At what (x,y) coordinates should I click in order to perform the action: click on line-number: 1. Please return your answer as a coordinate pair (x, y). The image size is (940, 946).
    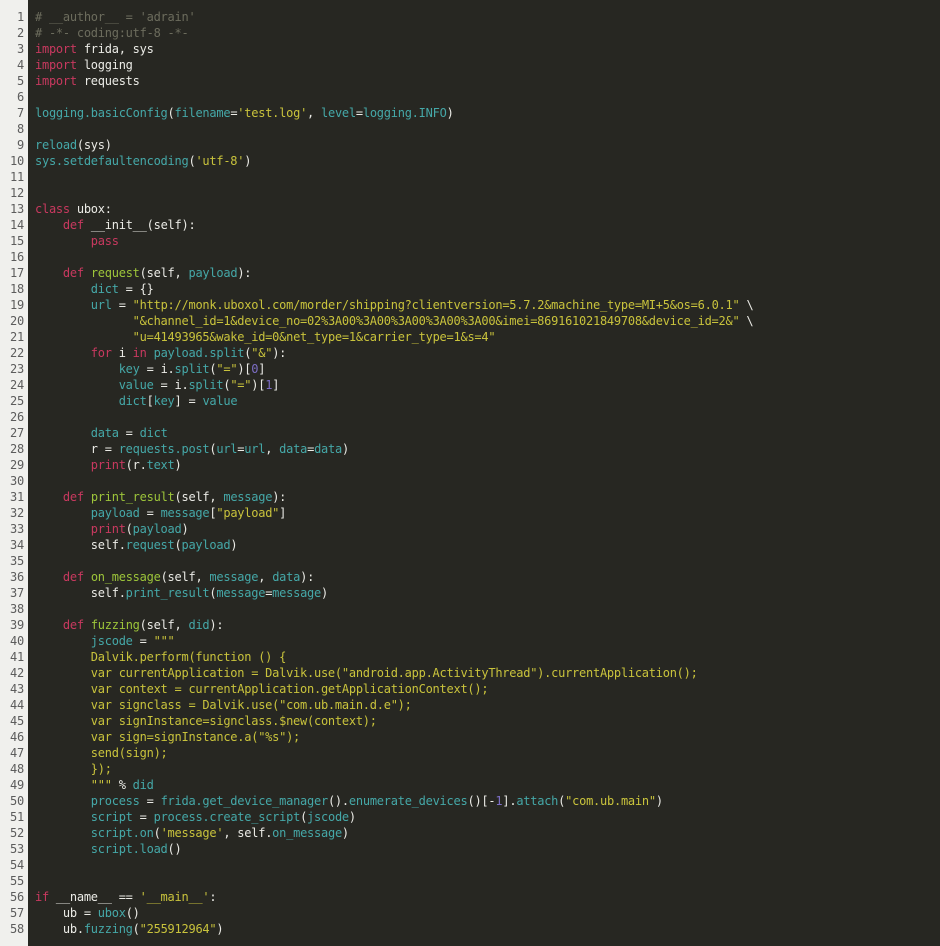
    Looking at the image, I should click on (20, 17).